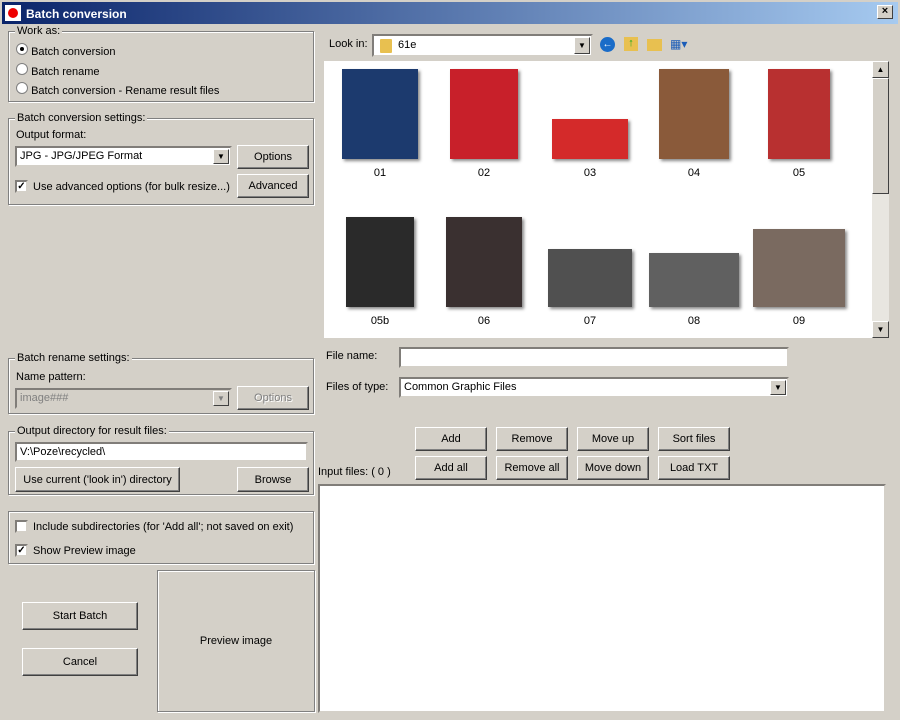 This screenshot has width=900, height=720. Describe the element at coordinates (80, 662) in the screenshot. I see `cancel-button: Cancel` at that location.